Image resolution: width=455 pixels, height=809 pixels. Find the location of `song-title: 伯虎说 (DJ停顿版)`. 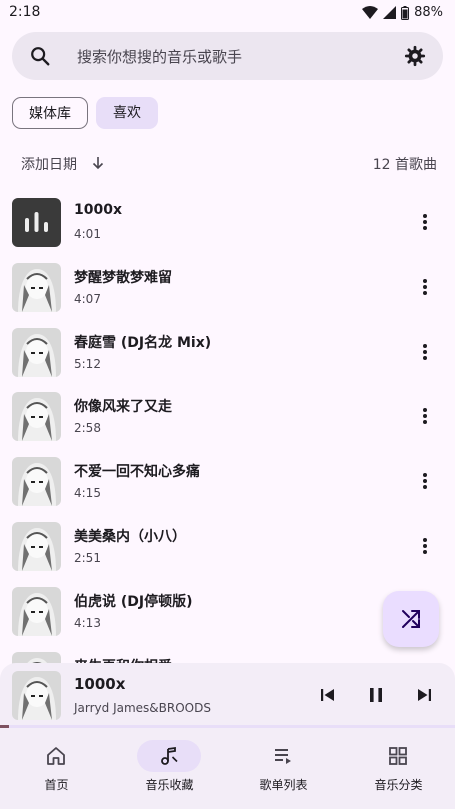

song-title: 伯虎说 (DJ停顿版) is located at coordinates (133, 601).